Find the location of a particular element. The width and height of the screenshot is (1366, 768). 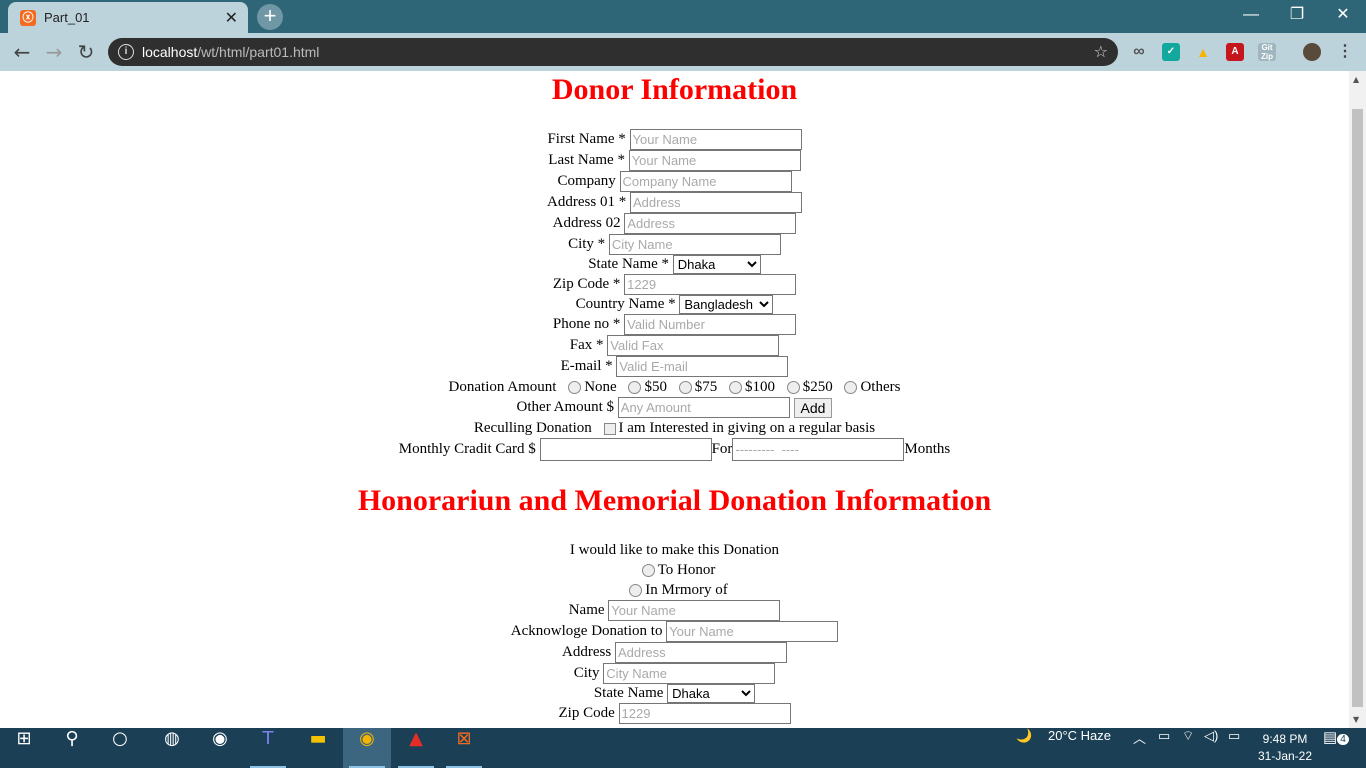

city-label: City * is located at coordinates (587, 244).